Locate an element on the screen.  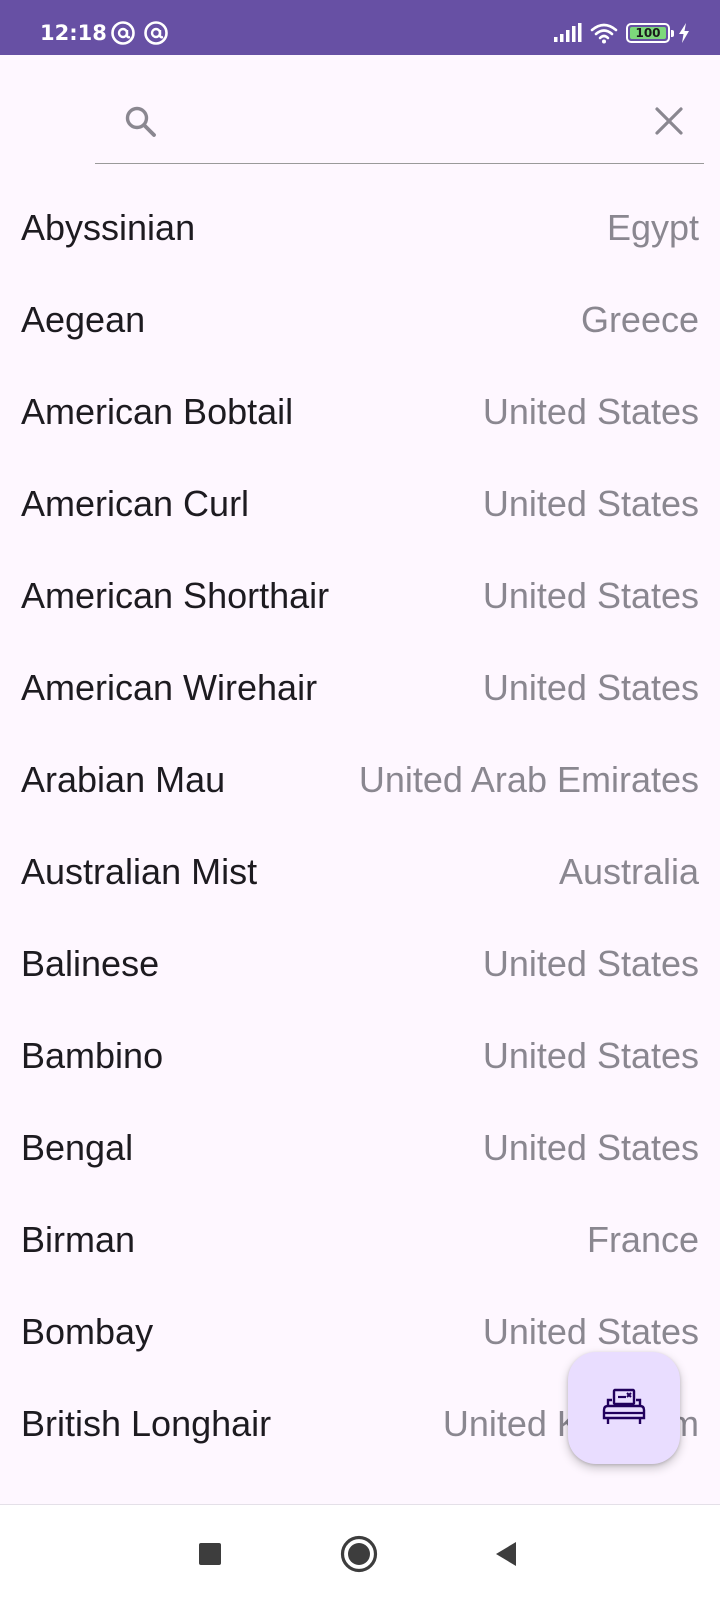
breed-origin: Egypt is located at coordinates (652, 227).